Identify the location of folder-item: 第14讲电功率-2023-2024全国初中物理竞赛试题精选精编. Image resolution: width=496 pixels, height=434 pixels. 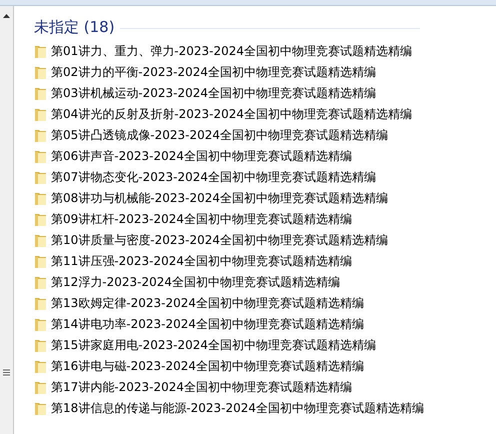
(199, 324).